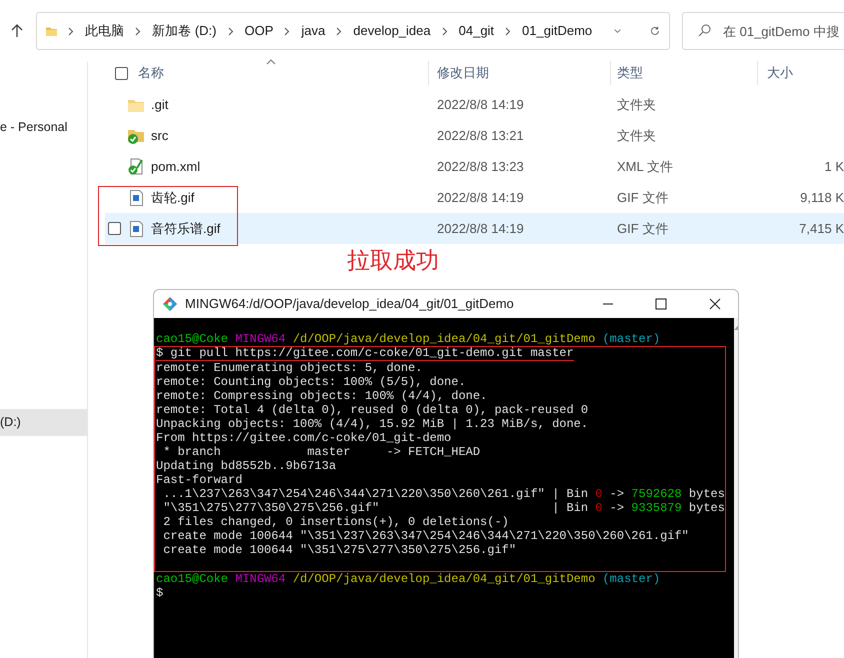  What do you see at coordinates (476, 31) in the screenshot?
I see `breadcrumb: 04_git` at bounding box center [476, 31].